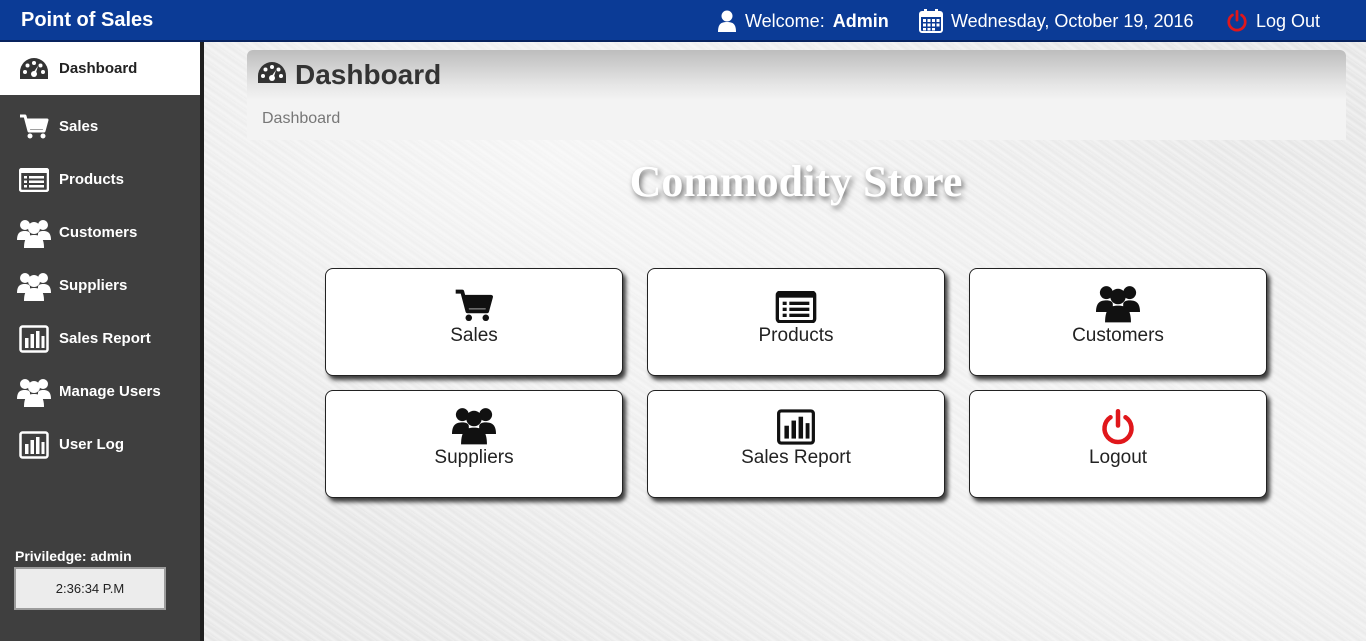 The height and width of the screenshot is (641, 1366). I want to click on sidebar-item-suppliers: Suppliers, so click(100, 285).